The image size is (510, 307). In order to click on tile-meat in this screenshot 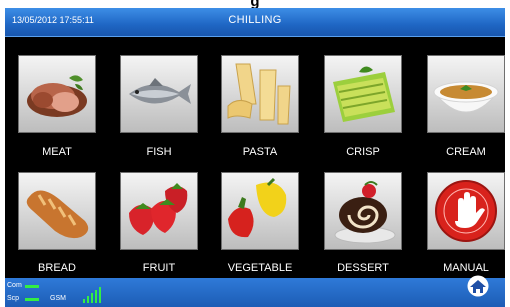, I will do `click(57, 94)`.